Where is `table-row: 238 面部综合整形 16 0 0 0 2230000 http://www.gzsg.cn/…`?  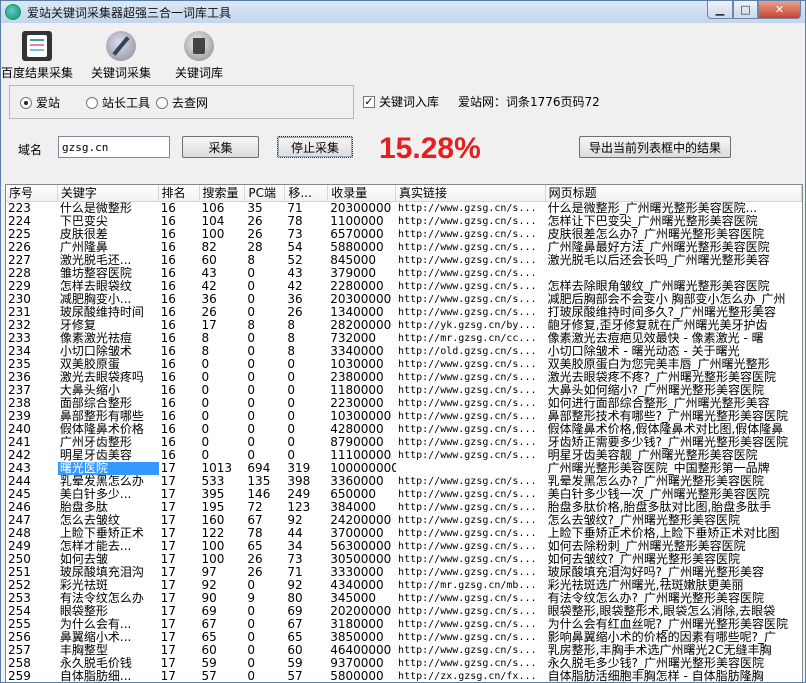 table-row: 238 面部综合整形 16 0 0 0 2230000 http://www.gzsg.cn/… is located at coordinates (404, 403).